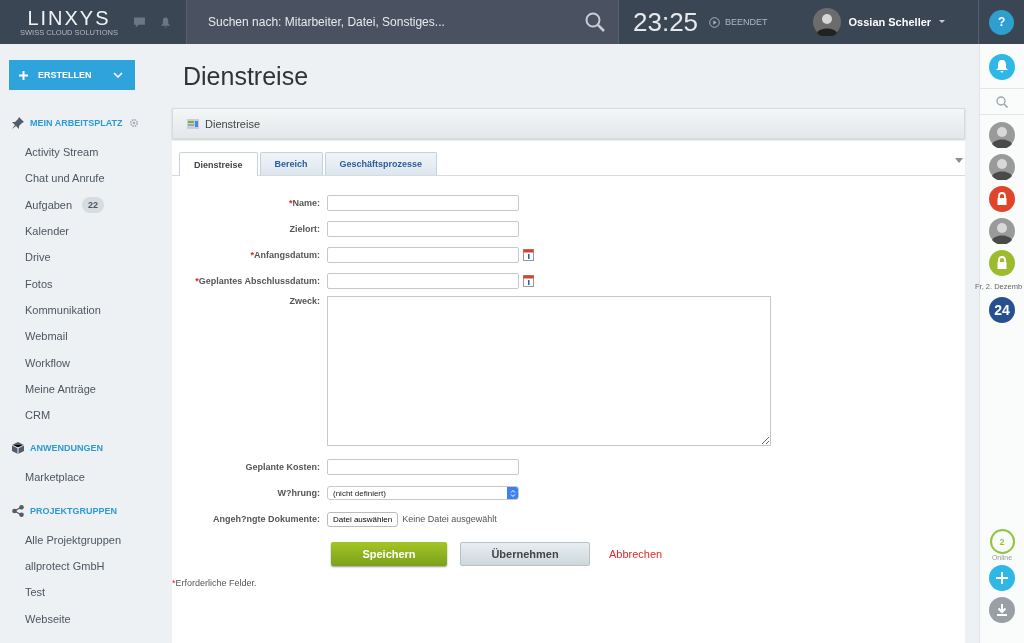 The image size is (1024, 643). I want to click on count-badge: 22, so click(93, 204).